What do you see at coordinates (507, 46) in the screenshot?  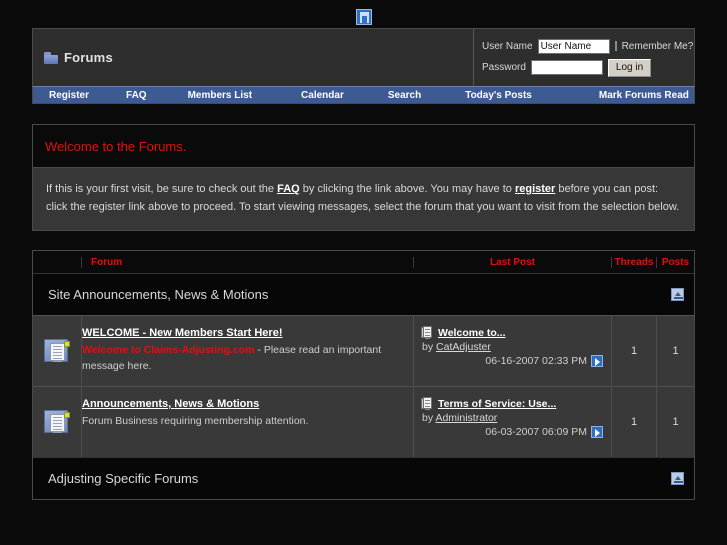 I see `username-label: User Name` at bounding box center [507, 46].